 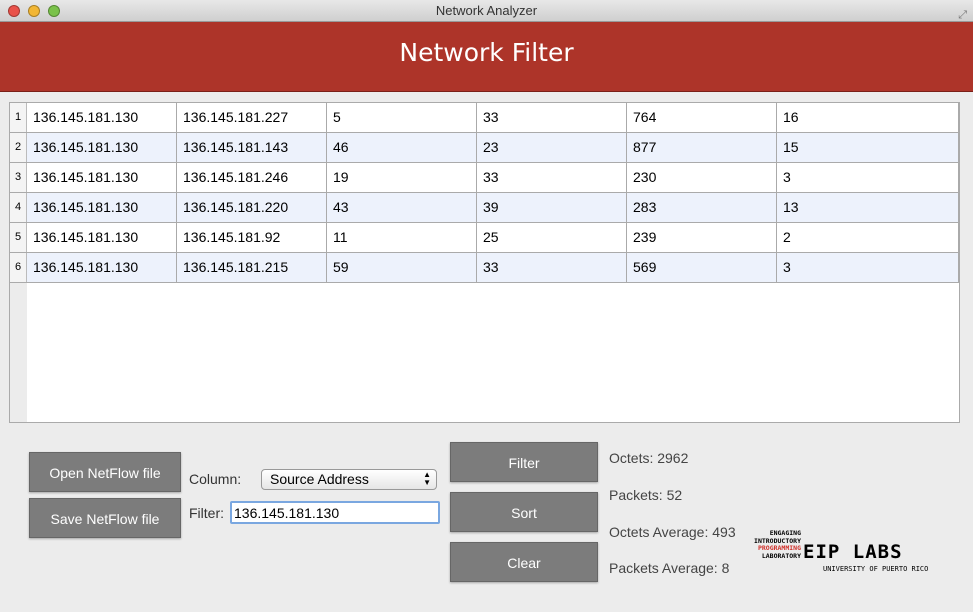 I want to click on table-row: 1 136.145.181.130 136.145.181.227 5 33 764 16, so click(x=484, y=118).